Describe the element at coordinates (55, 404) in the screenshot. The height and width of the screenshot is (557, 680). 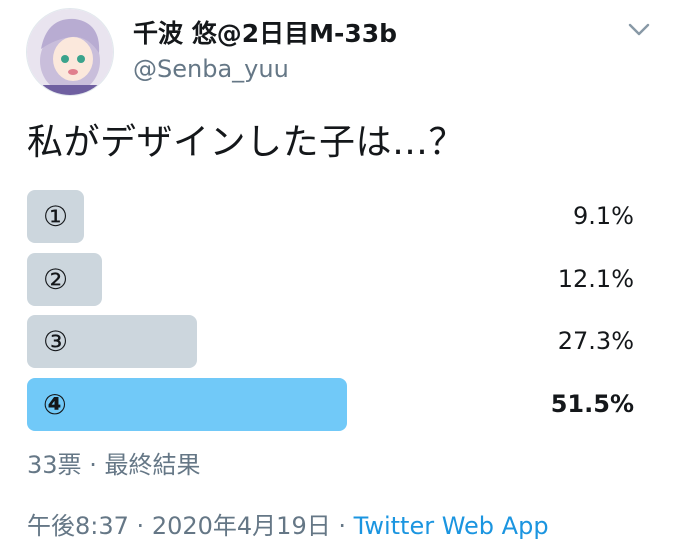
I see `poll-option-label: ④` at that location.